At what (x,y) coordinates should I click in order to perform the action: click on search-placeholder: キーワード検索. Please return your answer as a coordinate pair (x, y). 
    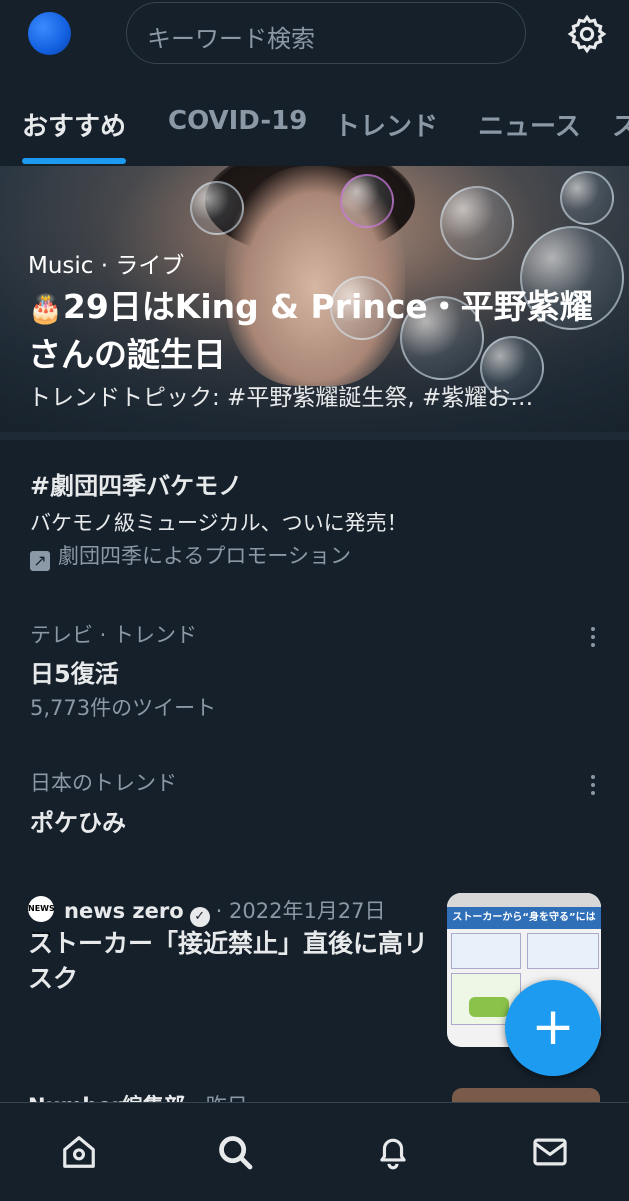
    Looking at the image, I should click on (231, 39).